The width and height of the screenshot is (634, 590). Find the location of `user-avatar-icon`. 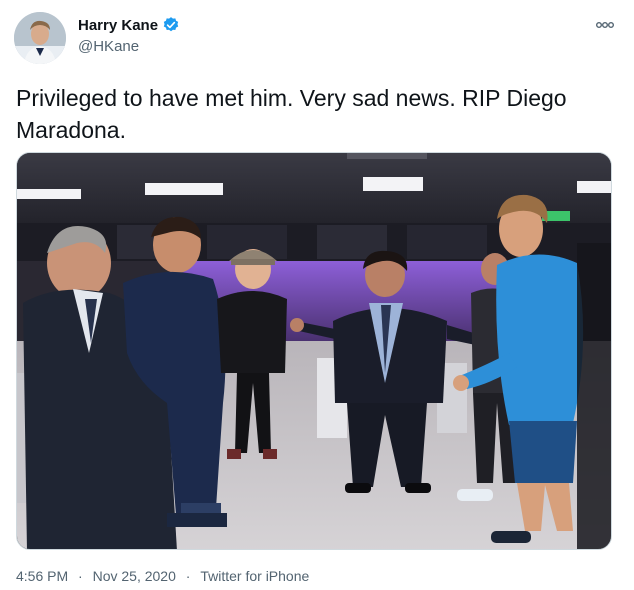

user-avatar-icon is located at coordinates (40, 38).